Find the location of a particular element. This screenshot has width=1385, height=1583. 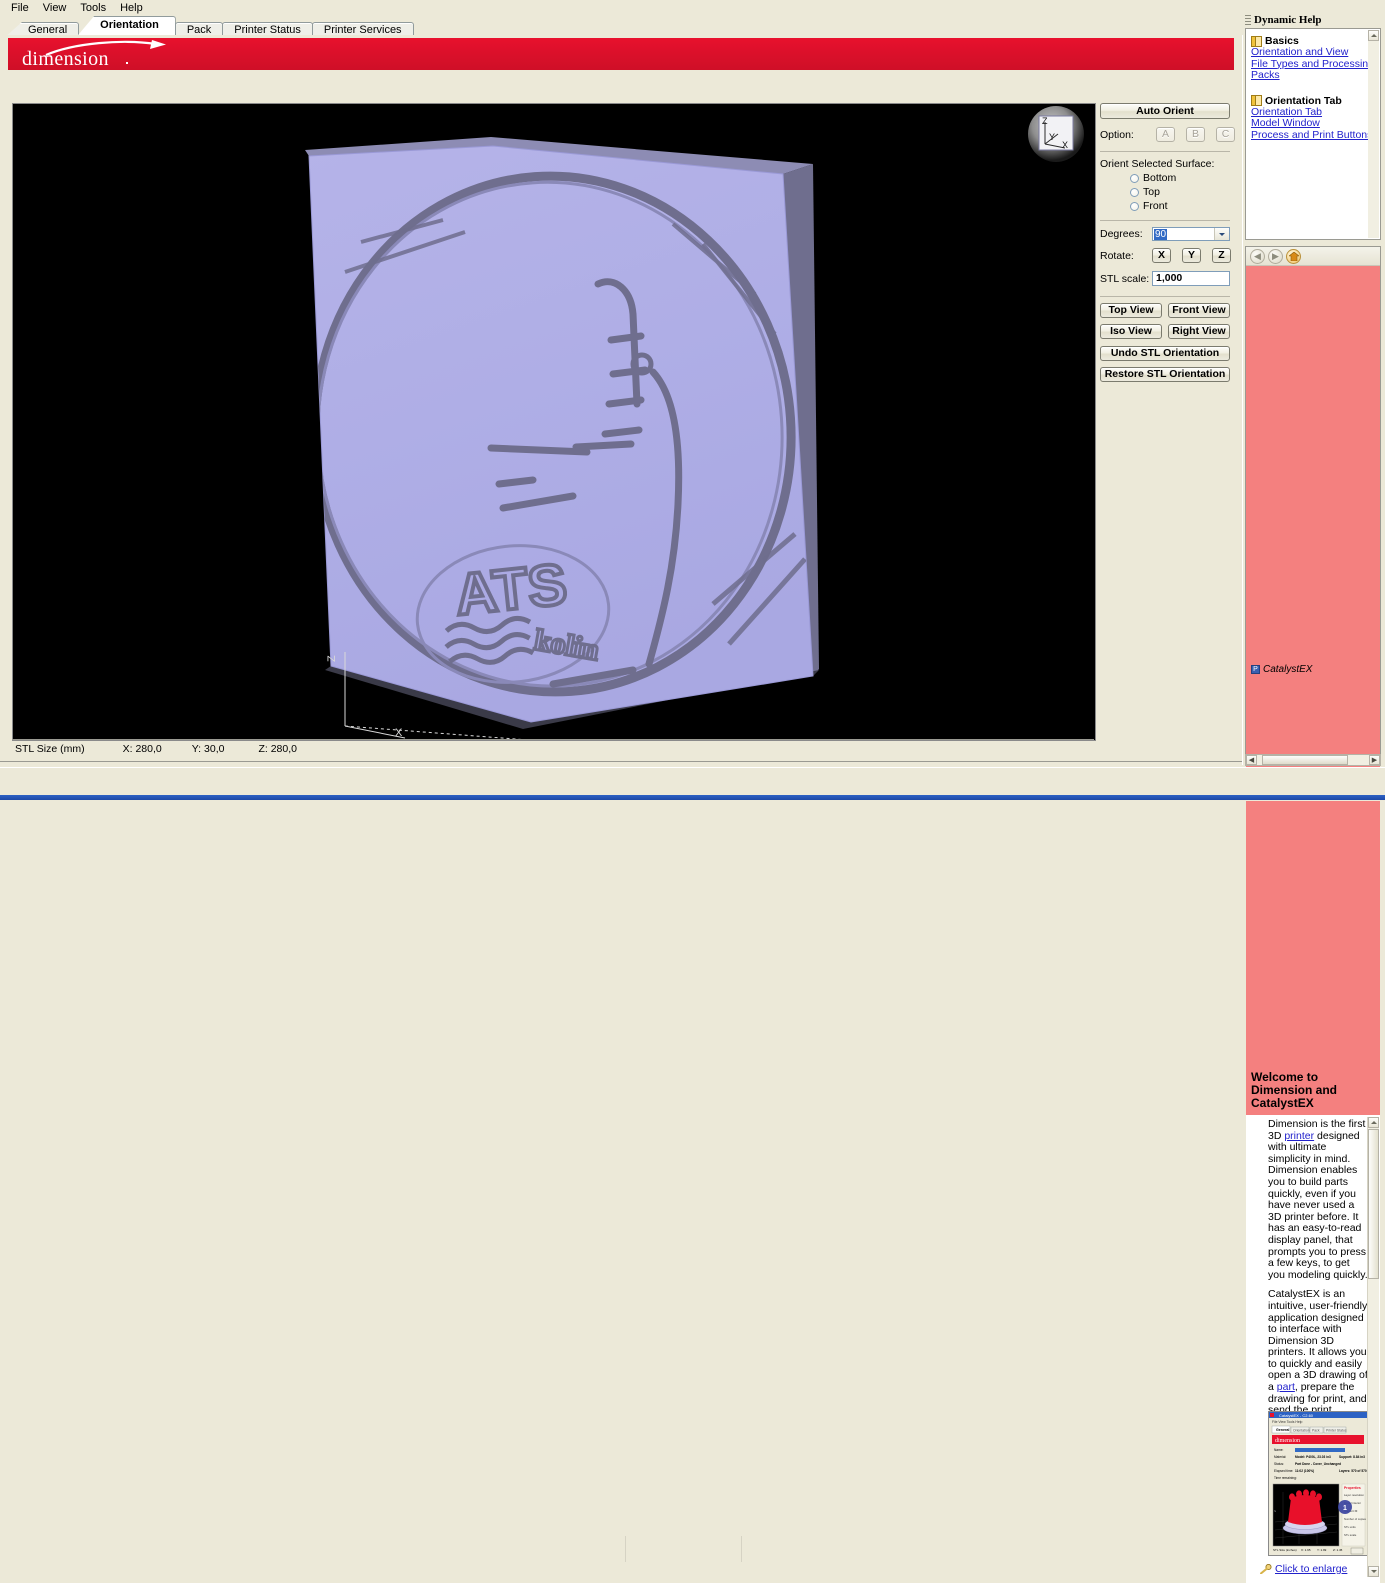

svg-text: CatalystEX - C2.60 is located at coordinates (1296, 1415).